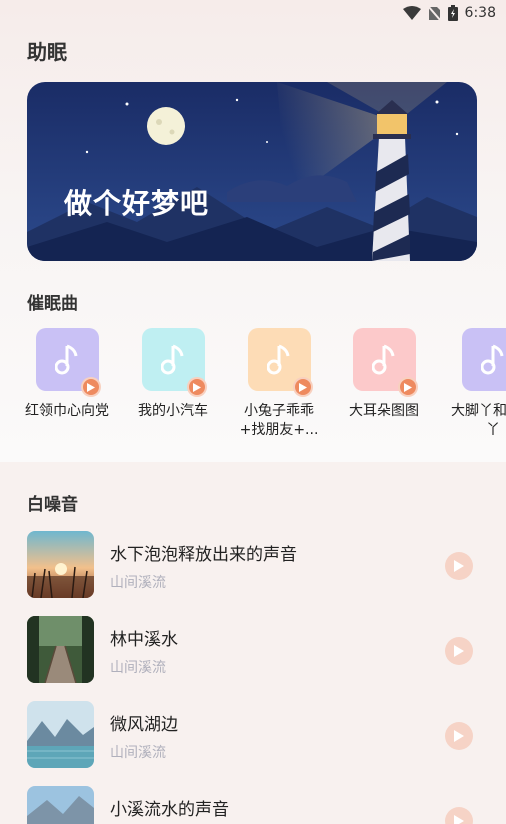  I want to click on lullaby-label: 大脚丫和小脚丫, so click(478, 420).